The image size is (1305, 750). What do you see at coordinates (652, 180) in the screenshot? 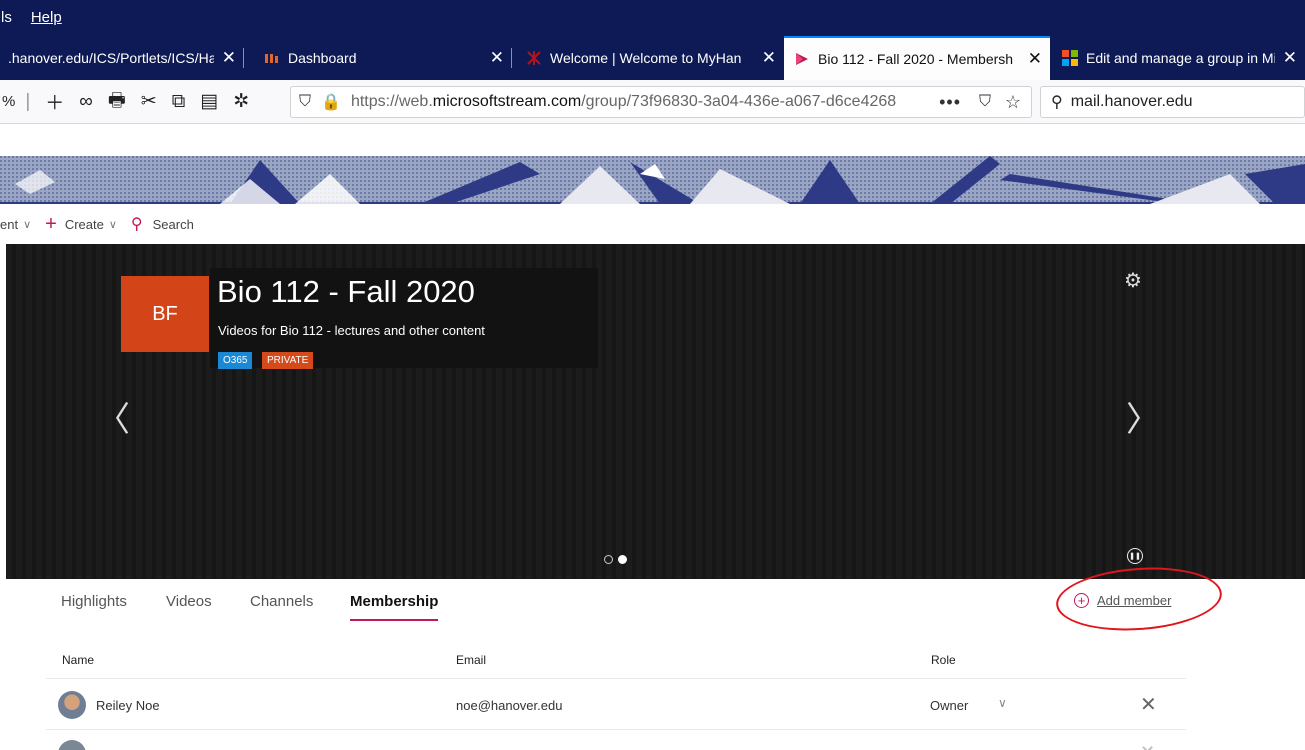
I see `banner-pattern` at bounding box center [652, 180].